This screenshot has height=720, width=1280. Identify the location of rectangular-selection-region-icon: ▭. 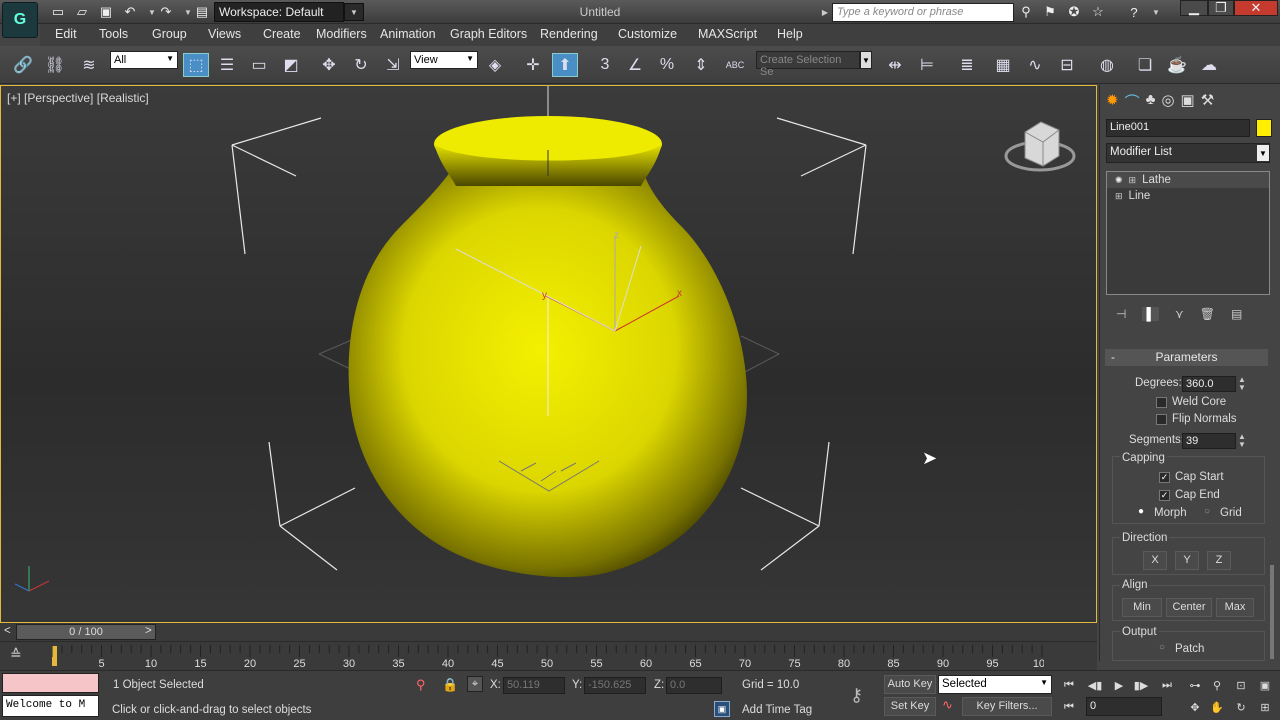
(259, 65).